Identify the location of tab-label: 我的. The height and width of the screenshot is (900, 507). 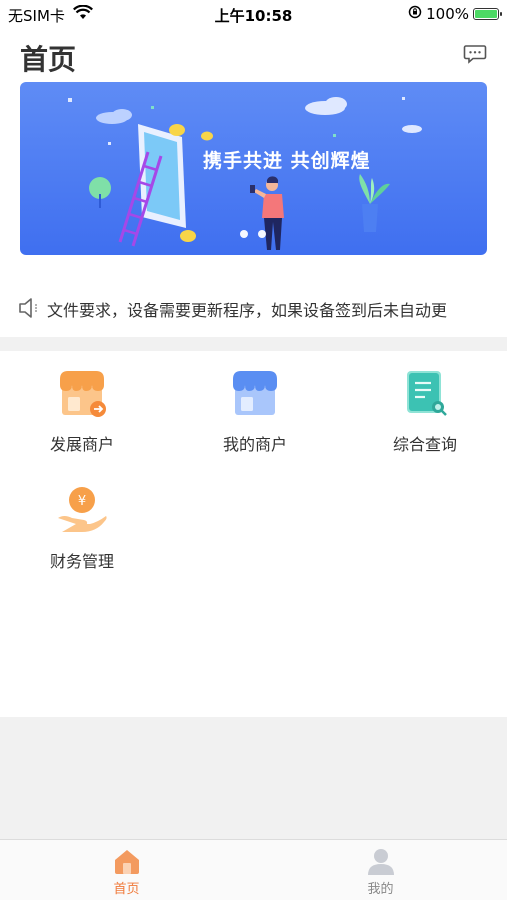
(380, 889).